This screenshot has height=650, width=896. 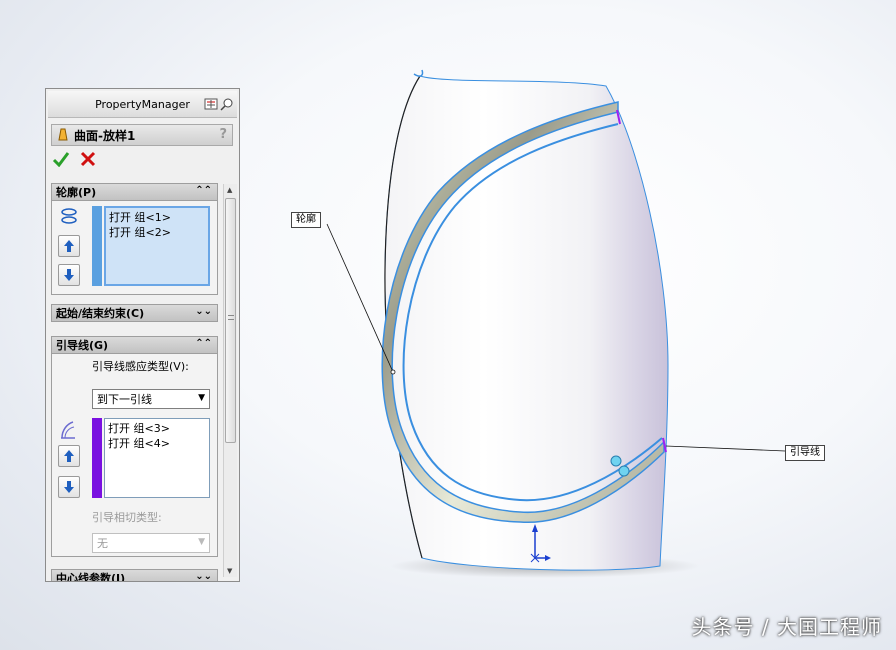 What do you see at coordinates (227, 104) in the screenshot?
I see `pin-icon` at bounding box center [227, 104].